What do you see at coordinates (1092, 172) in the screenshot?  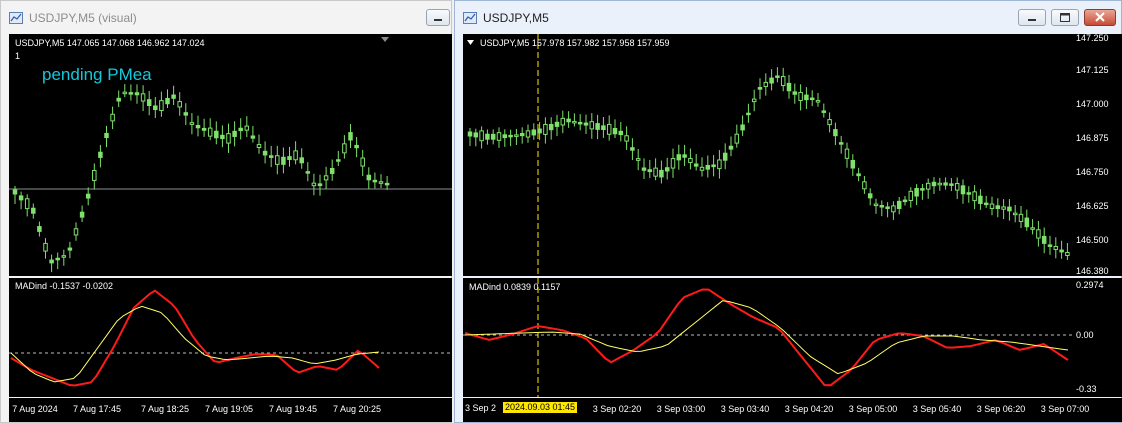 I see `price-tick: 146.750` at bounding box center [1092, 172].